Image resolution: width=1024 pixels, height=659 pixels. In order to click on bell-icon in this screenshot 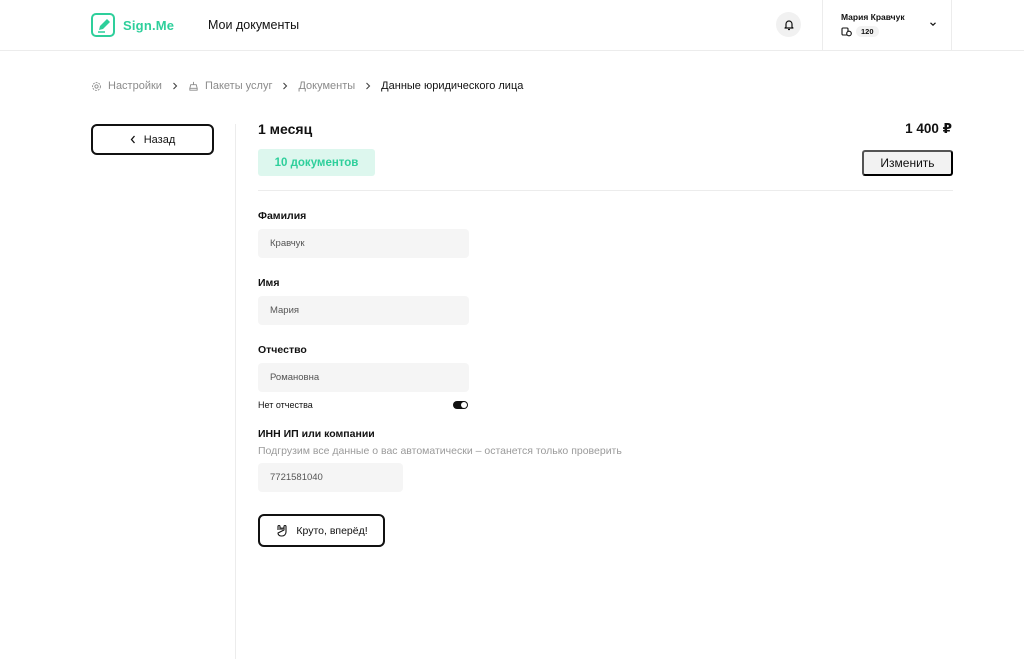, I will do `click(788, 24)`.